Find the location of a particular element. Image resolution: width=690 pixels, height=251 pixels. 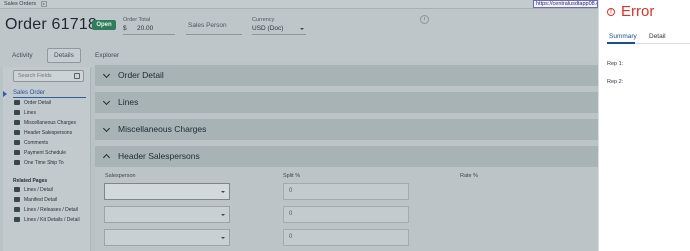

related-item-kit-details: Lines / Kit Details / Detail is located at coordinates (47, 220).